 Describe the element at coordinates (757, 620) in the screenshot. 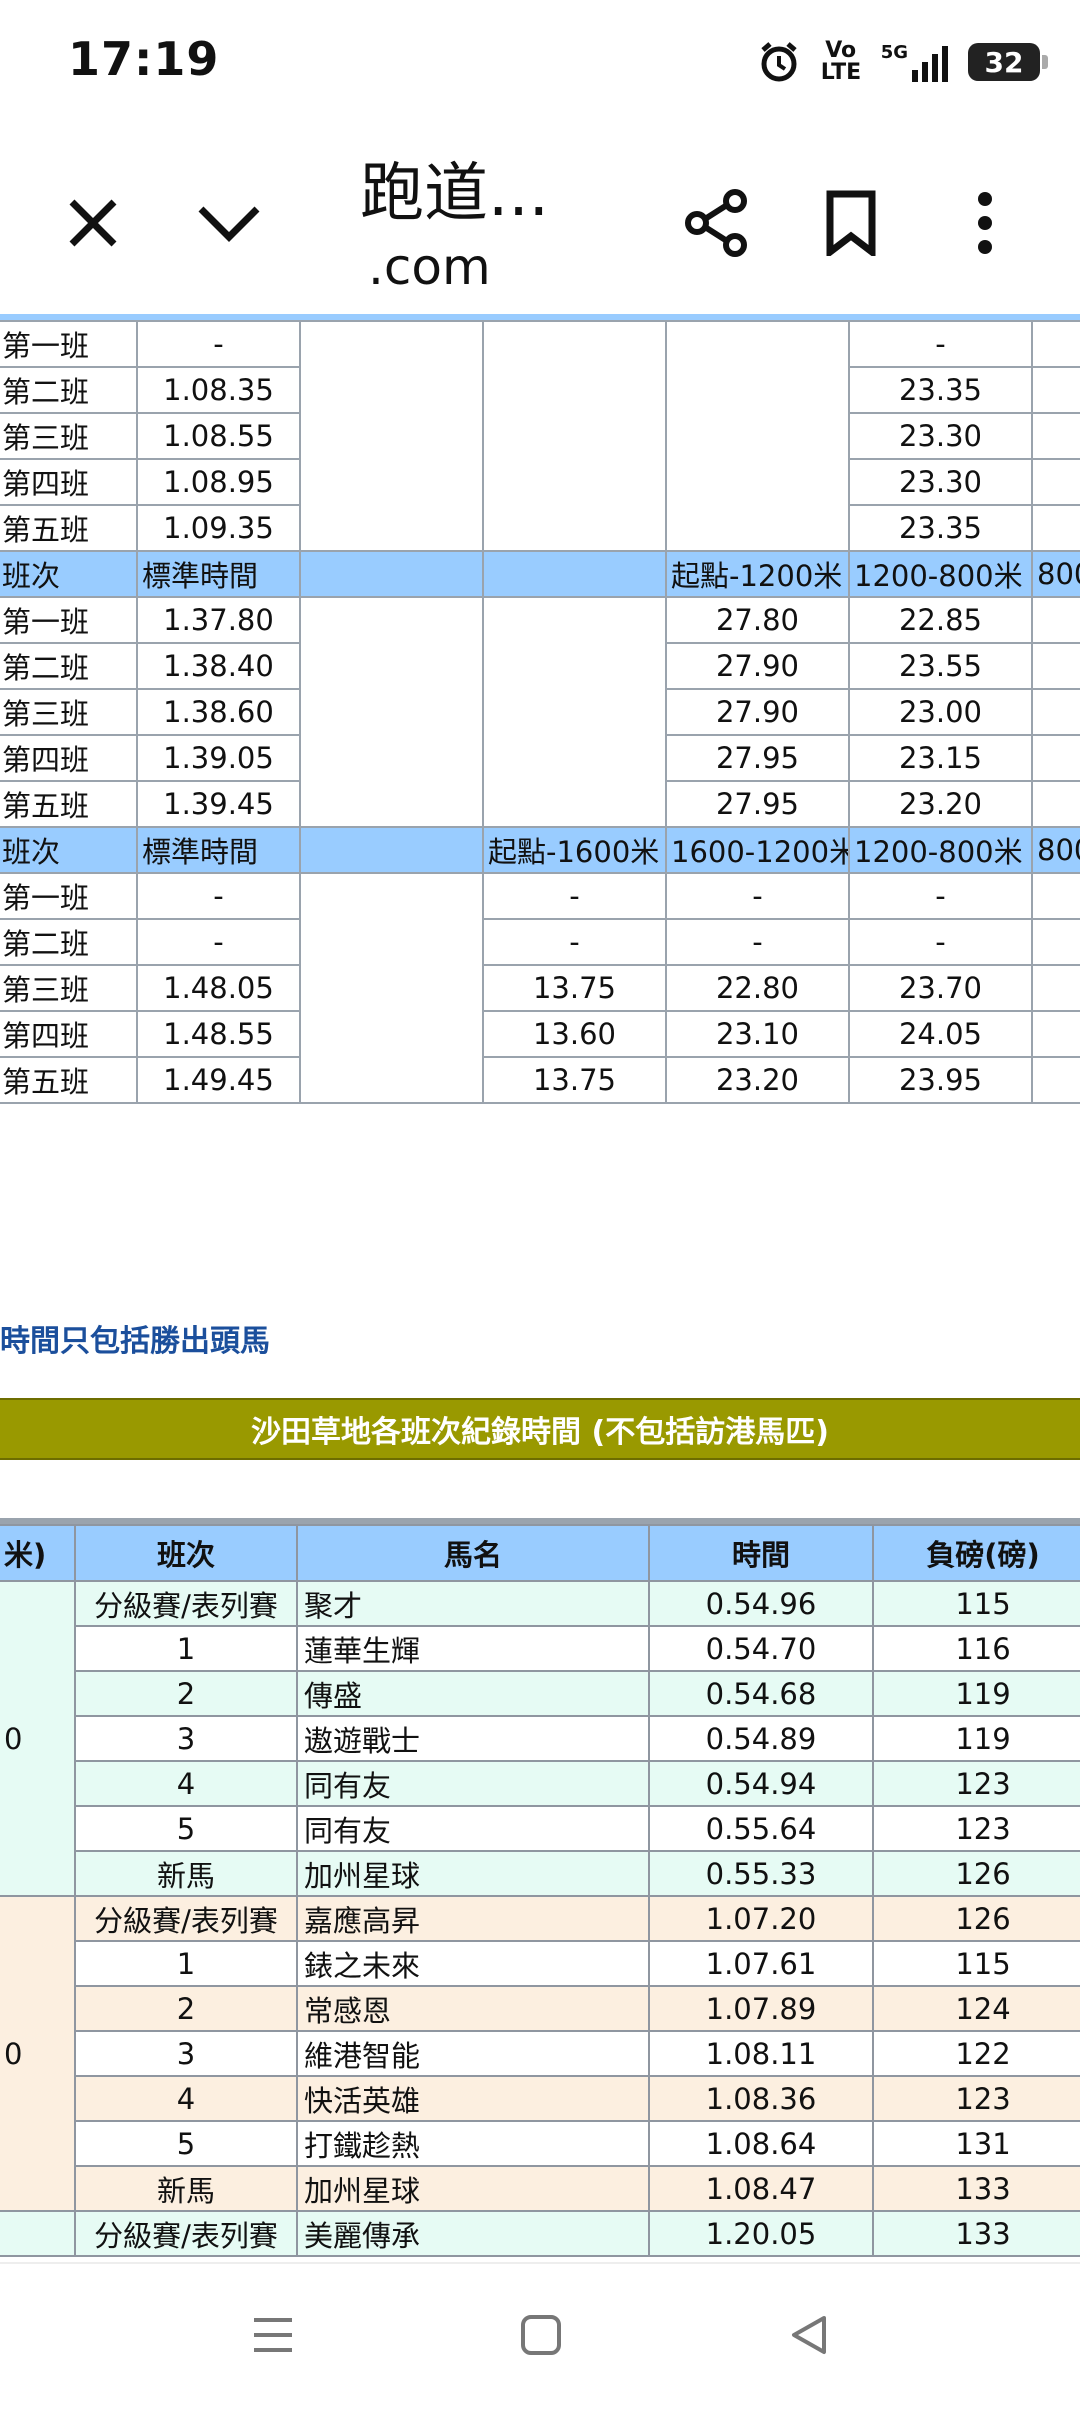

I see `split-cell: 27.80` at that location.